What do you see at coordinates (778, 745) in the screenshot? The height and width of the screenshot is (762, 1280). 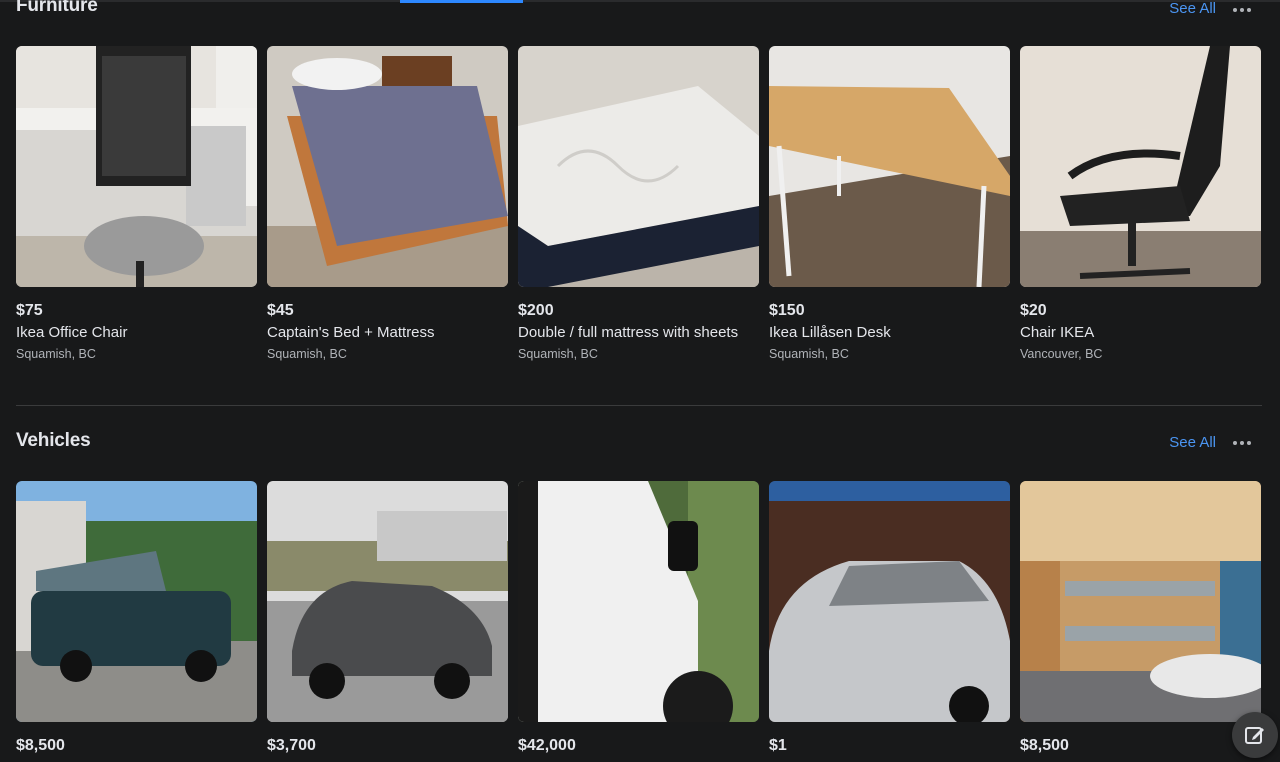 I see `listing-price: $1` at bounding box center [778, 745].